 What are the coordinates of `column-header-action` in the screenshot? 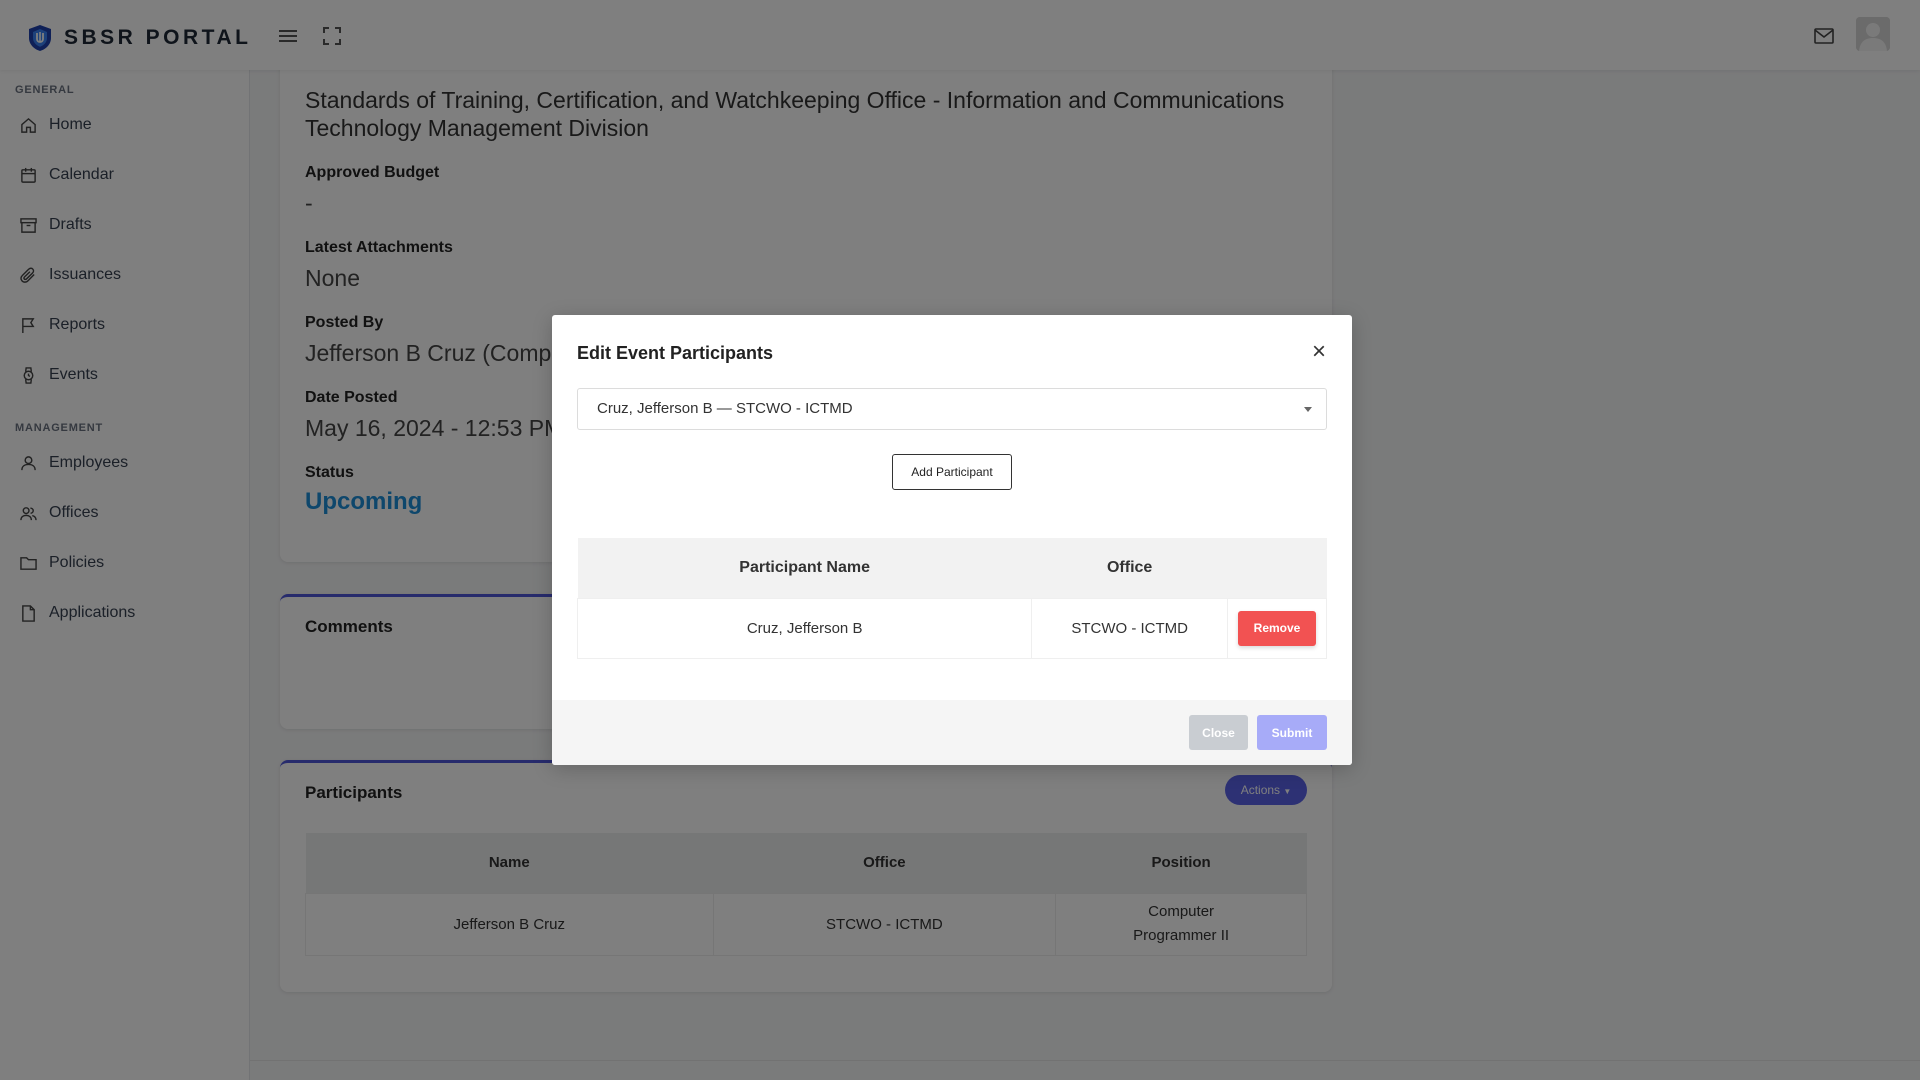 It's located at (1277, 568).